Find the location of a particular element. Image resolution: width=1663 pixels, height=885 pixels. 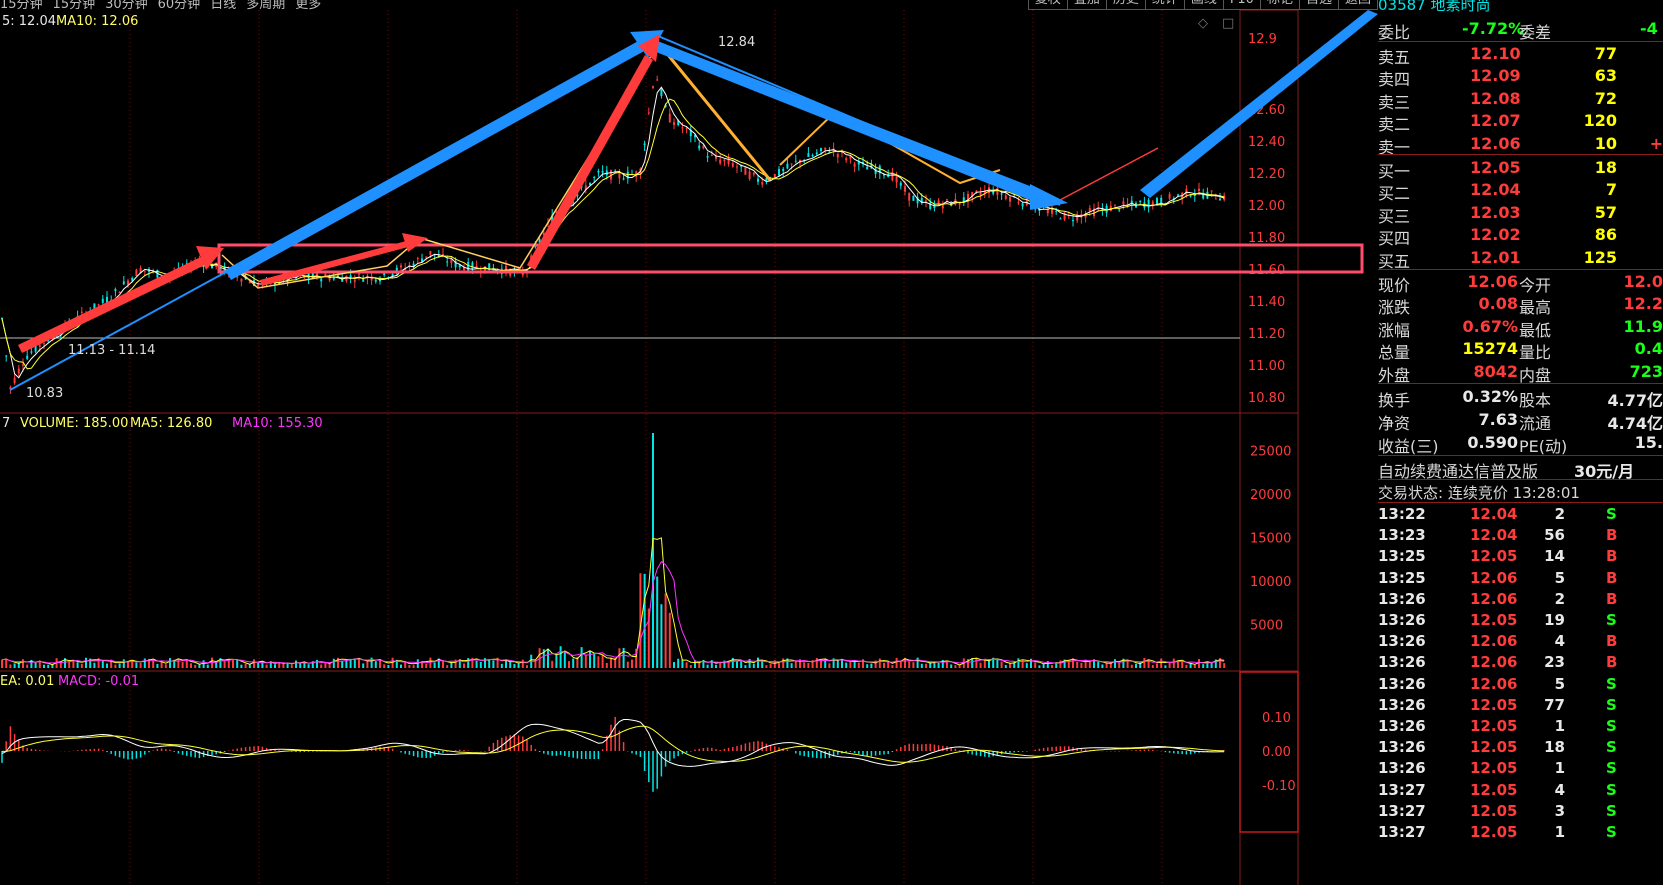

volume-ma5-label: MA5: 126.80 is located at coordinates (171, 423).